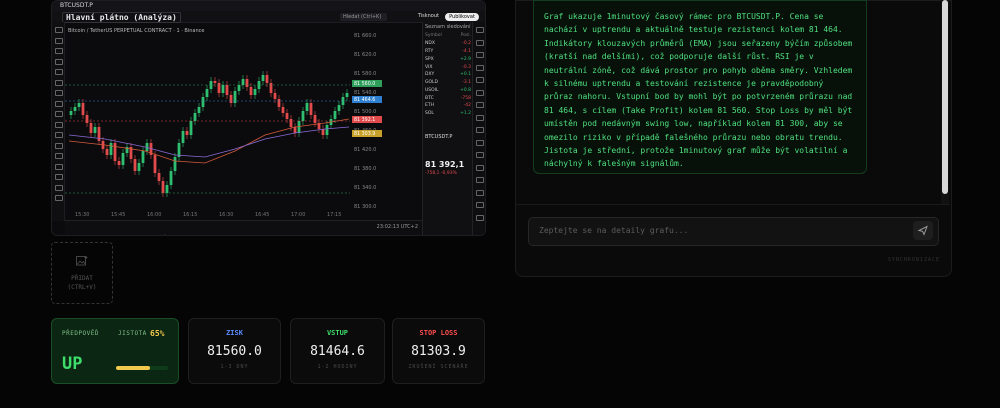 Image resolution: width=1000 pixels, height=408 pixels. Describe the element at coordinates (467, 106) in the screenshot. I see `wl-change: -42` at that location.